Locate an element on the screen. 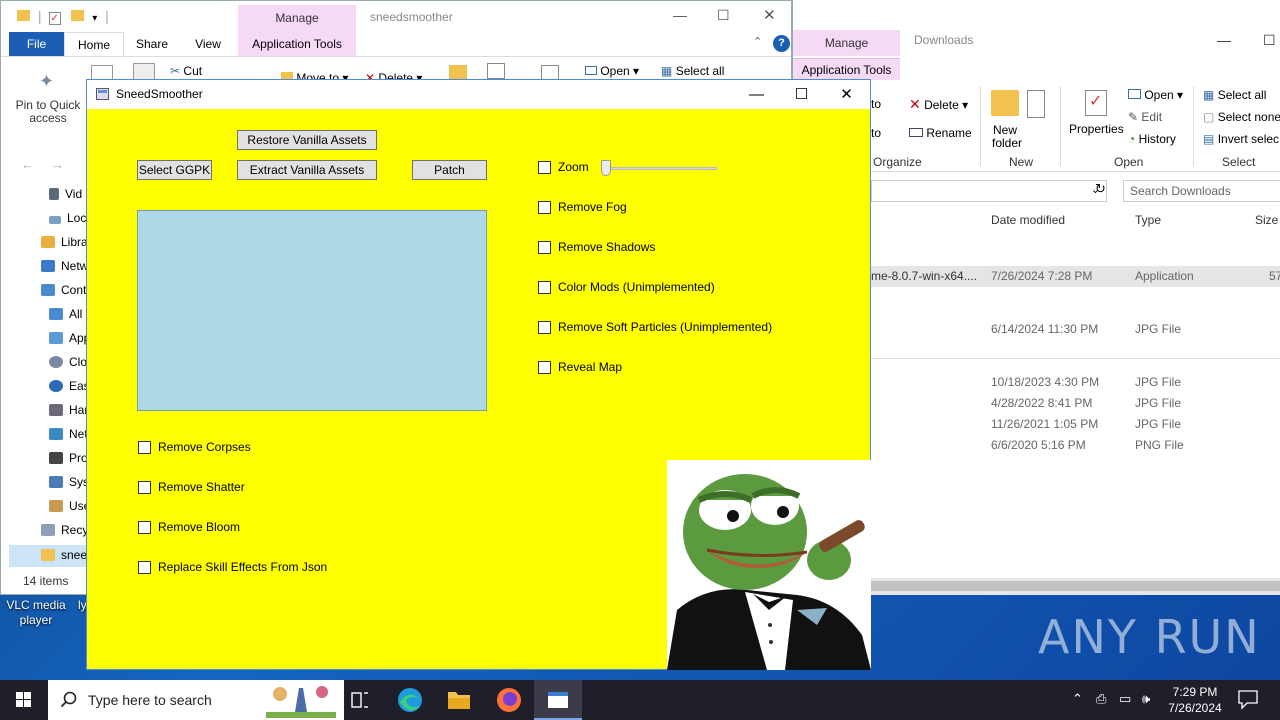 The width and height of the screenshot is (1280, 720). taskbar-edge is located at coordinates (410, 700).